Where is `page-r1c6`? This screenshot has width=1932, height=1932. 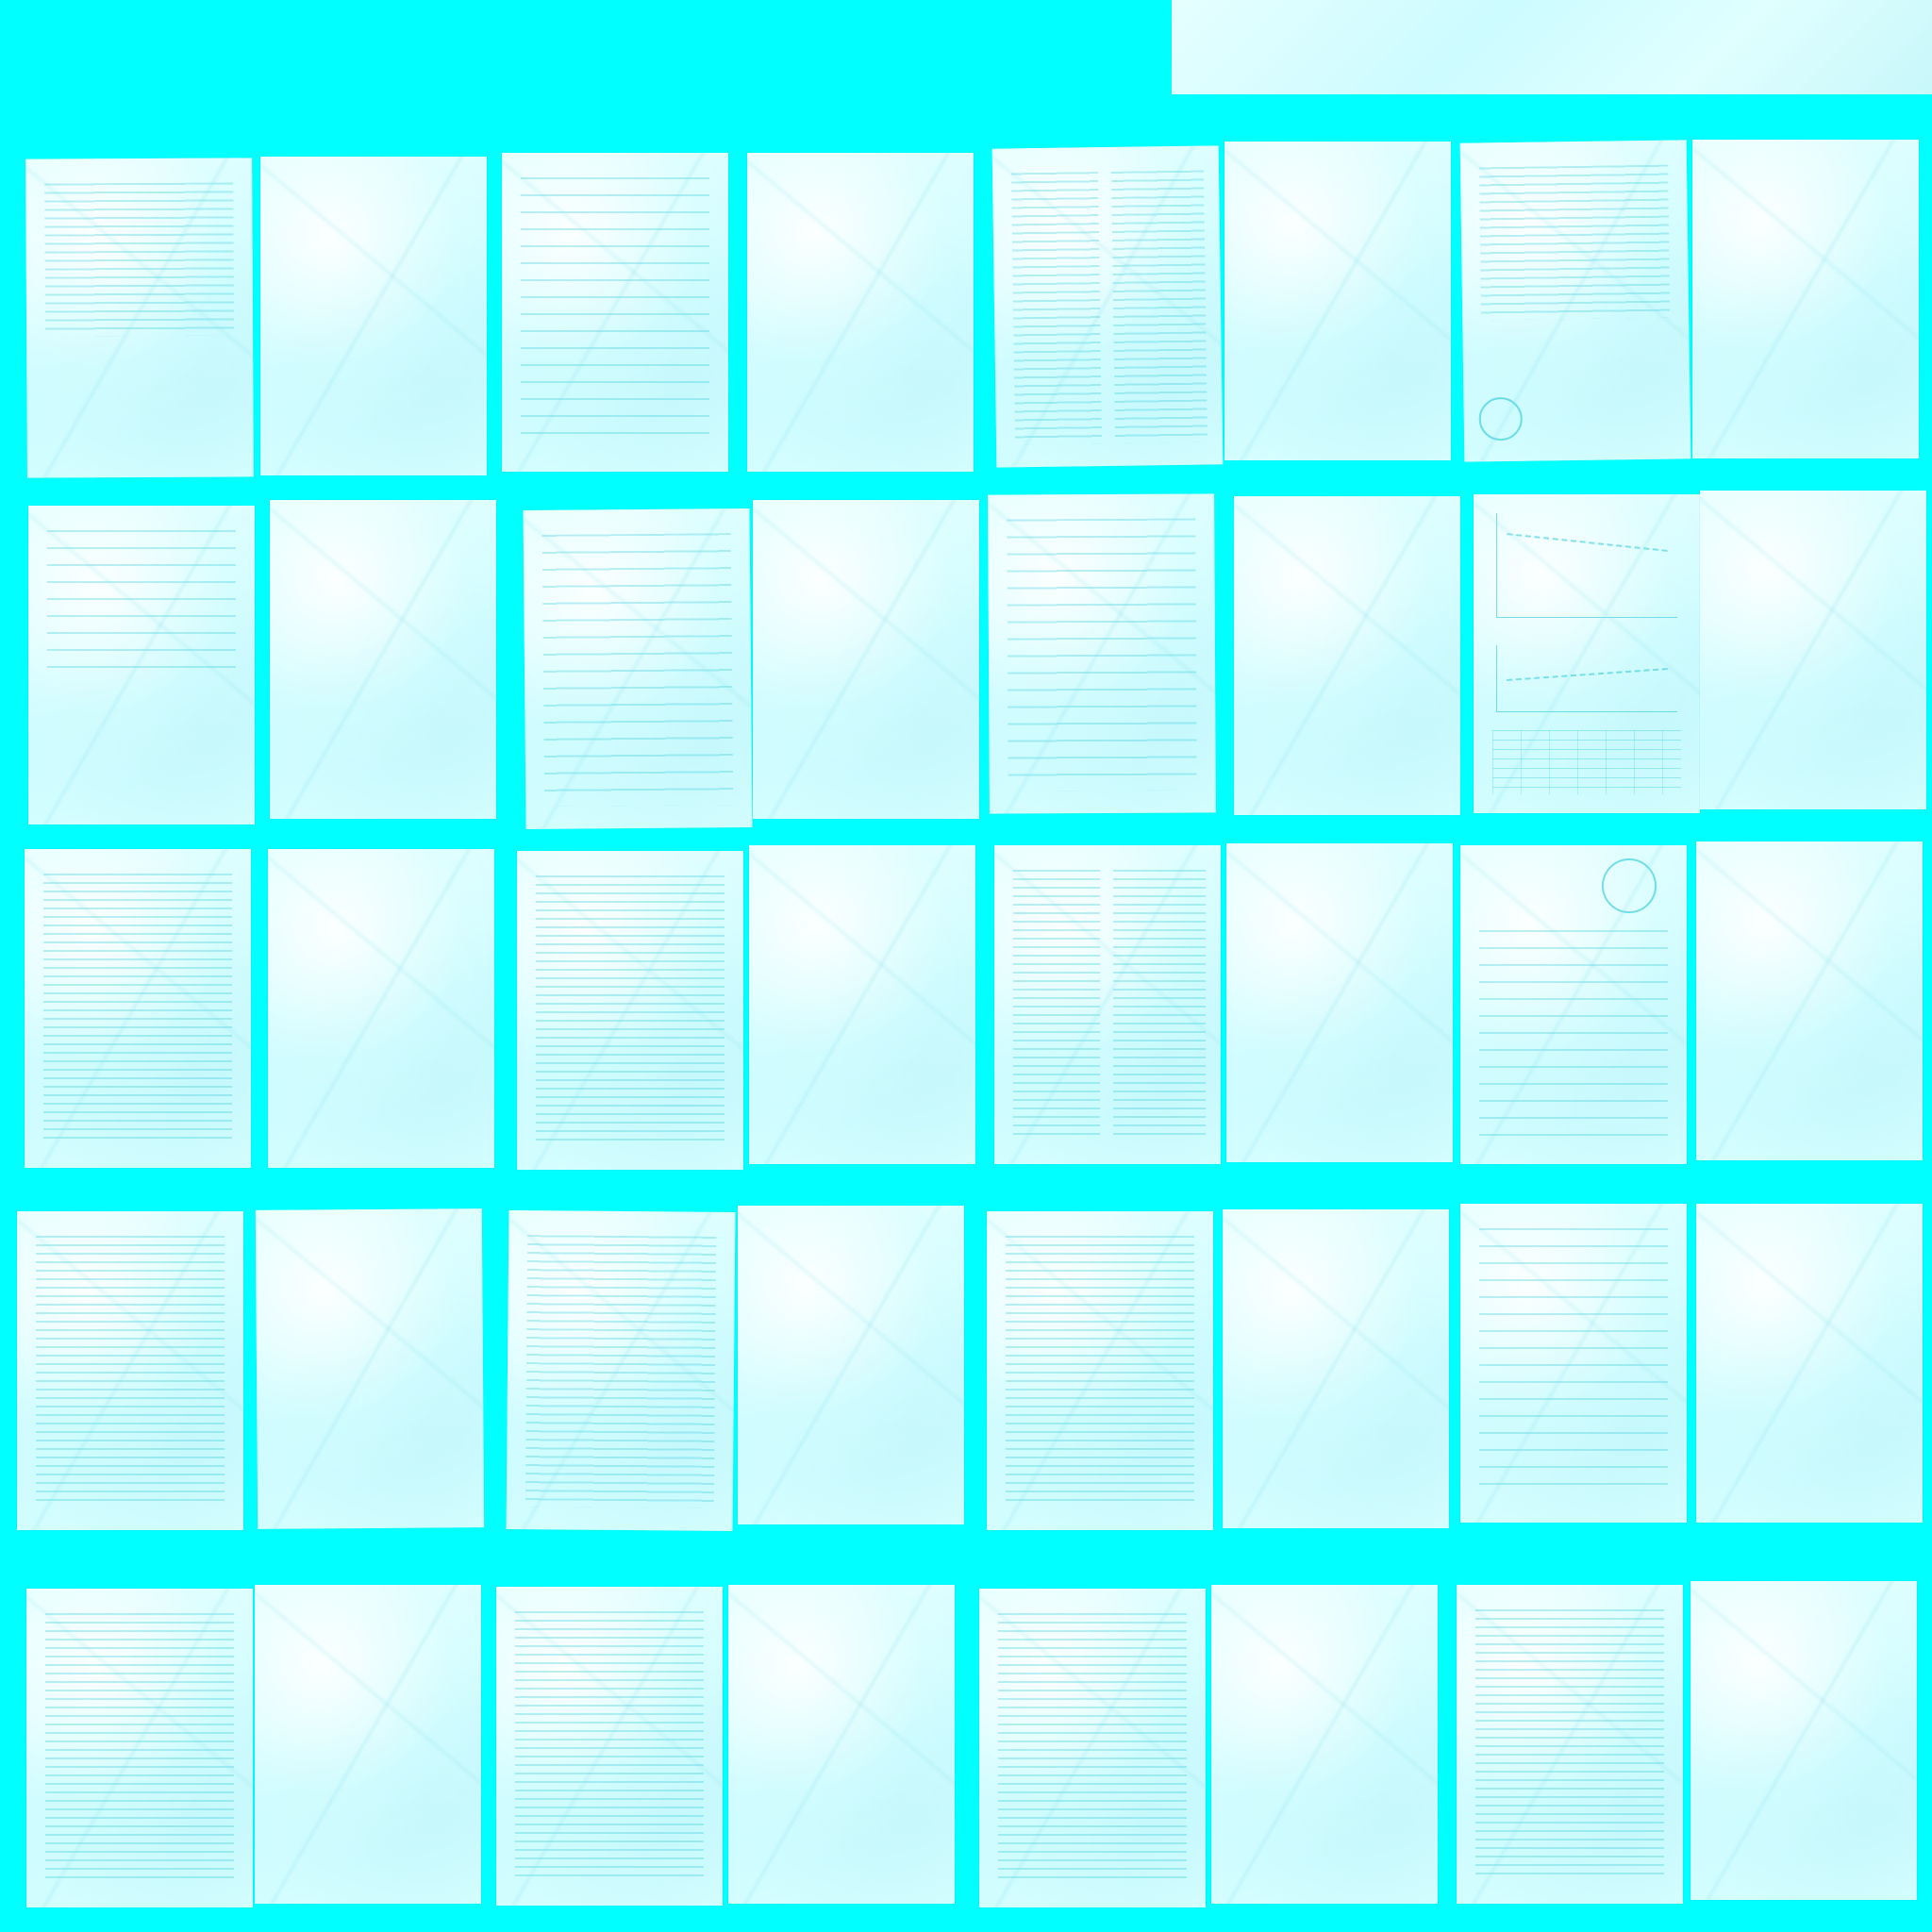
page-r1c6 is located at coordinates (1337, 301).